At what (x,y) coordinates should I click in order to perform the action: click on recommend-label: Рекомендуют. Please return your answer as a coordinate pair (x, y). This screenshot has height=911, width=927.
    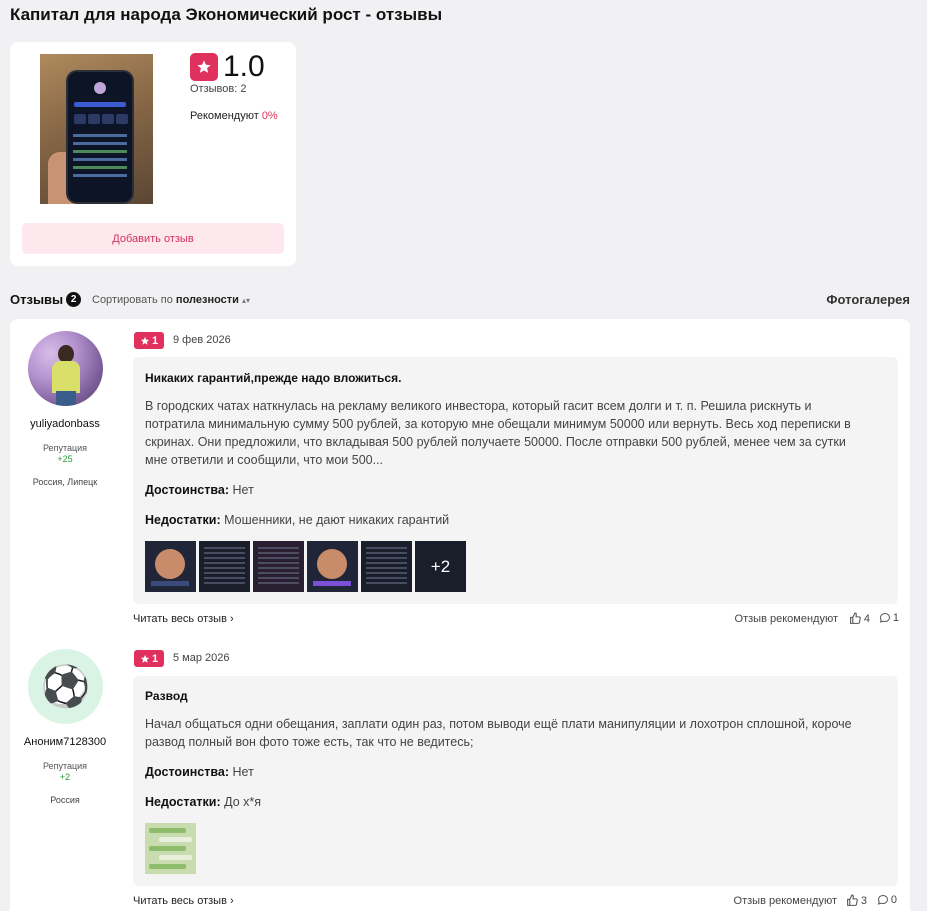
    Looking at the image, I should click on (224, 116).